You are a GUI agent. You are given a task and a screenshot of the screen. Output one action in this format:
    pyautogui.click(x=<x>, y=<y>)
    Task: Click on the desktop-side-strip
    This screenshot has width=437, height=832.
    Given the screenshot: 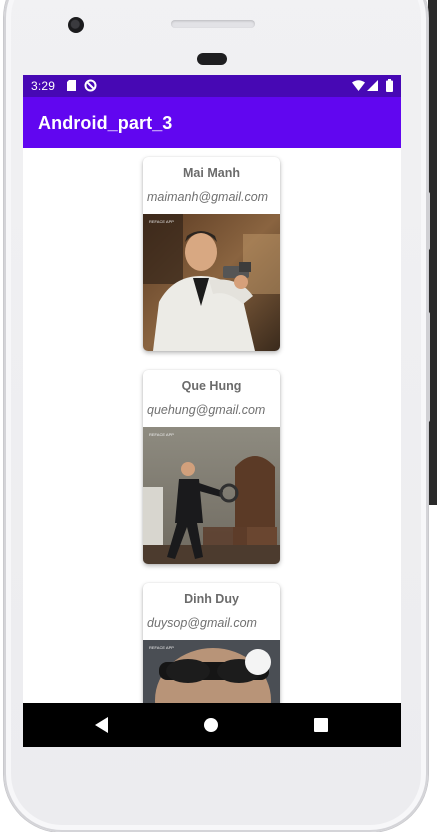 What is the action you would take?
    pyautogui.click(x=432, y=252)
    